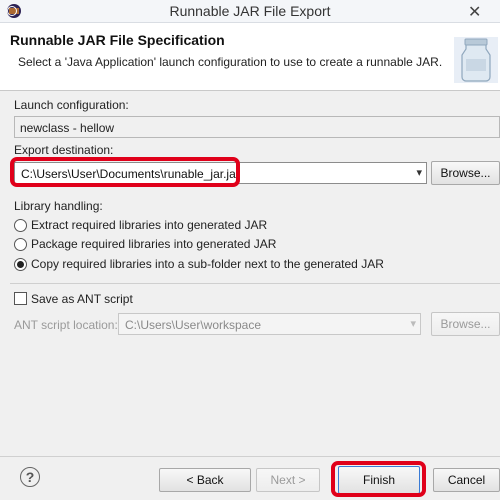 The width and height of the screenshot is (500, 500). I want to click on help-icon: ?, so click(30, 477).